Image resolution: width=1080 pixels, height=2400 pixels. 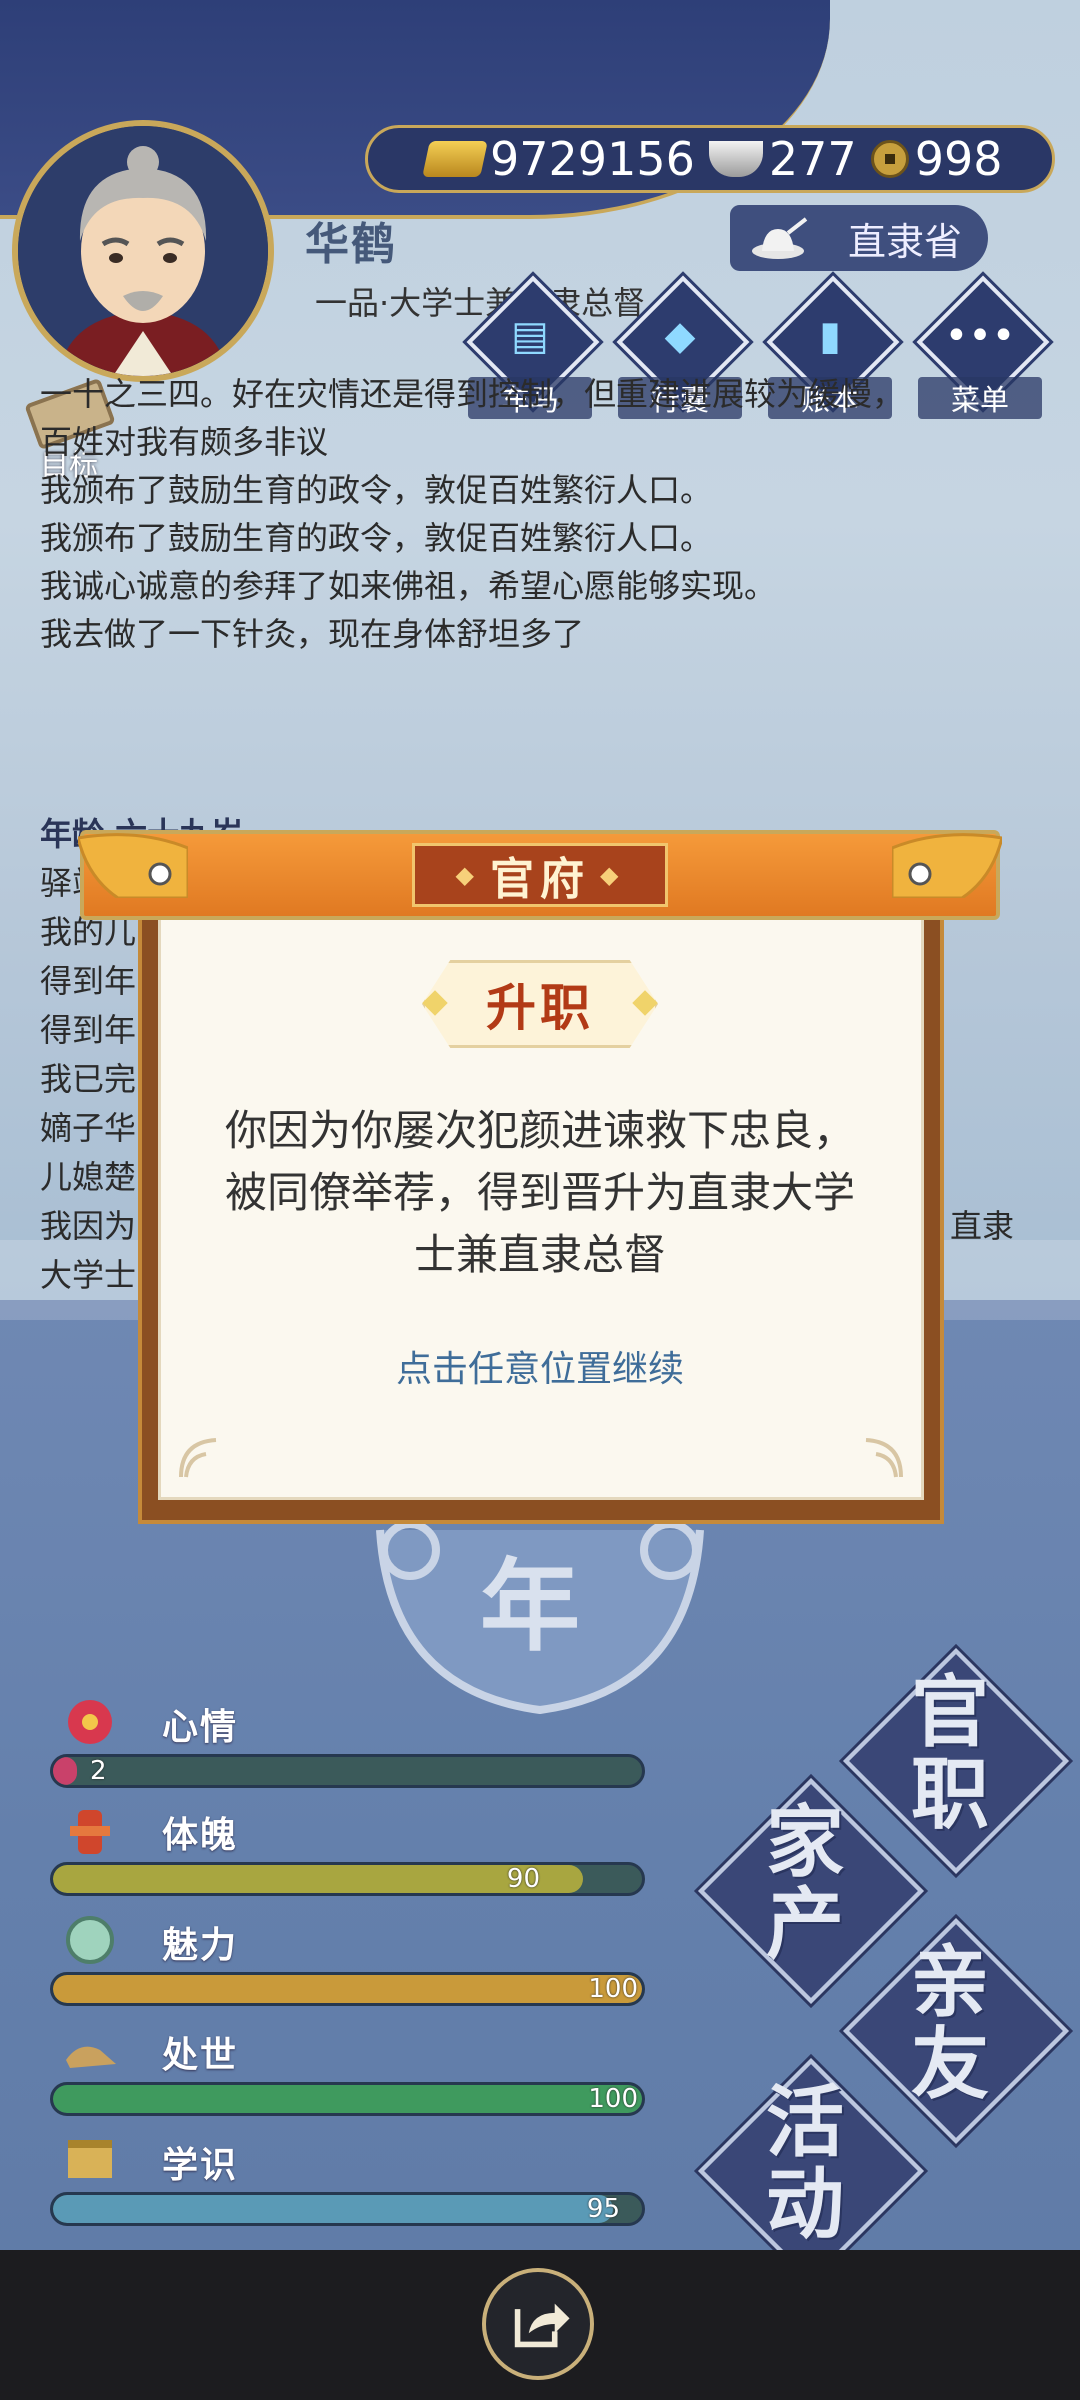 What do you see at coordinates (540, 1004) in the screenshot?
I see `modal-title: 升职` at bounding box center [540, 1004].